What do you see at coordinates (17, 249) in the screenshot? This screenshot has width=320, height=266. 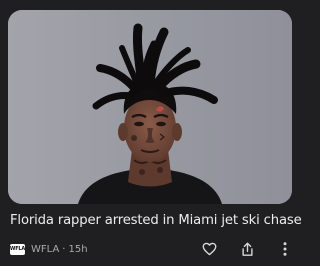 I see `source-logo: WFLA` at bounding box center [17, 249].